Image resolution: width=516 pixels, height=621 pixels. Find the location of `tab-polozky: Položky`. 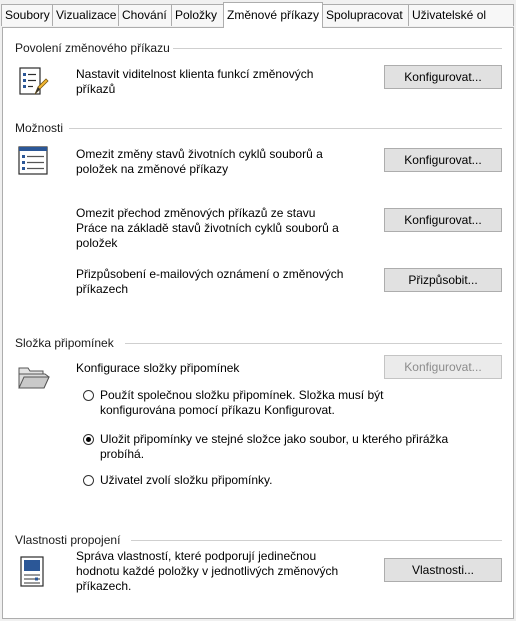

tab-polozky: Položky is located at coordinates (197, 15).